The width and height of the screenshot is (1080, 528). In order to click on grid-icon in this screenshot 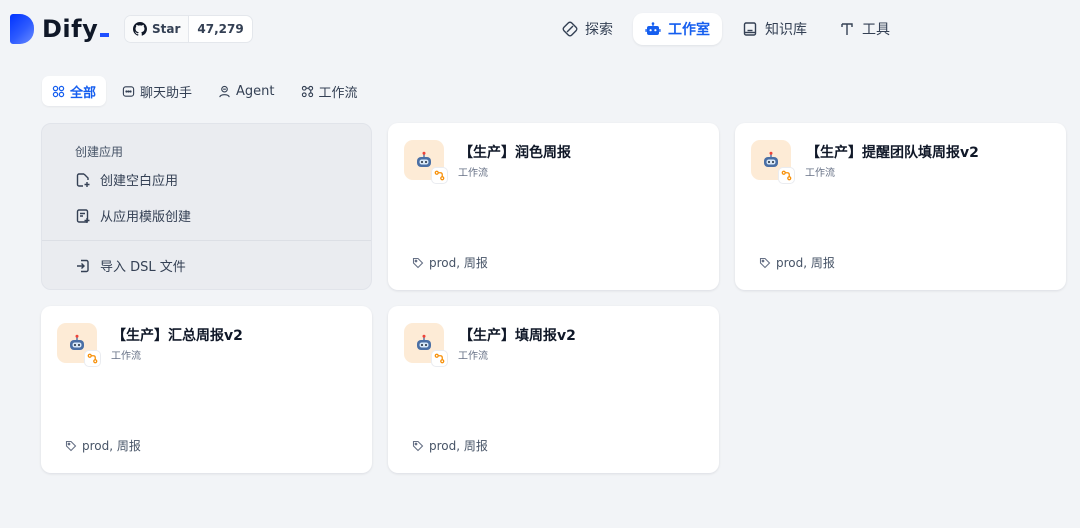, I will do `click(58, 91)`.